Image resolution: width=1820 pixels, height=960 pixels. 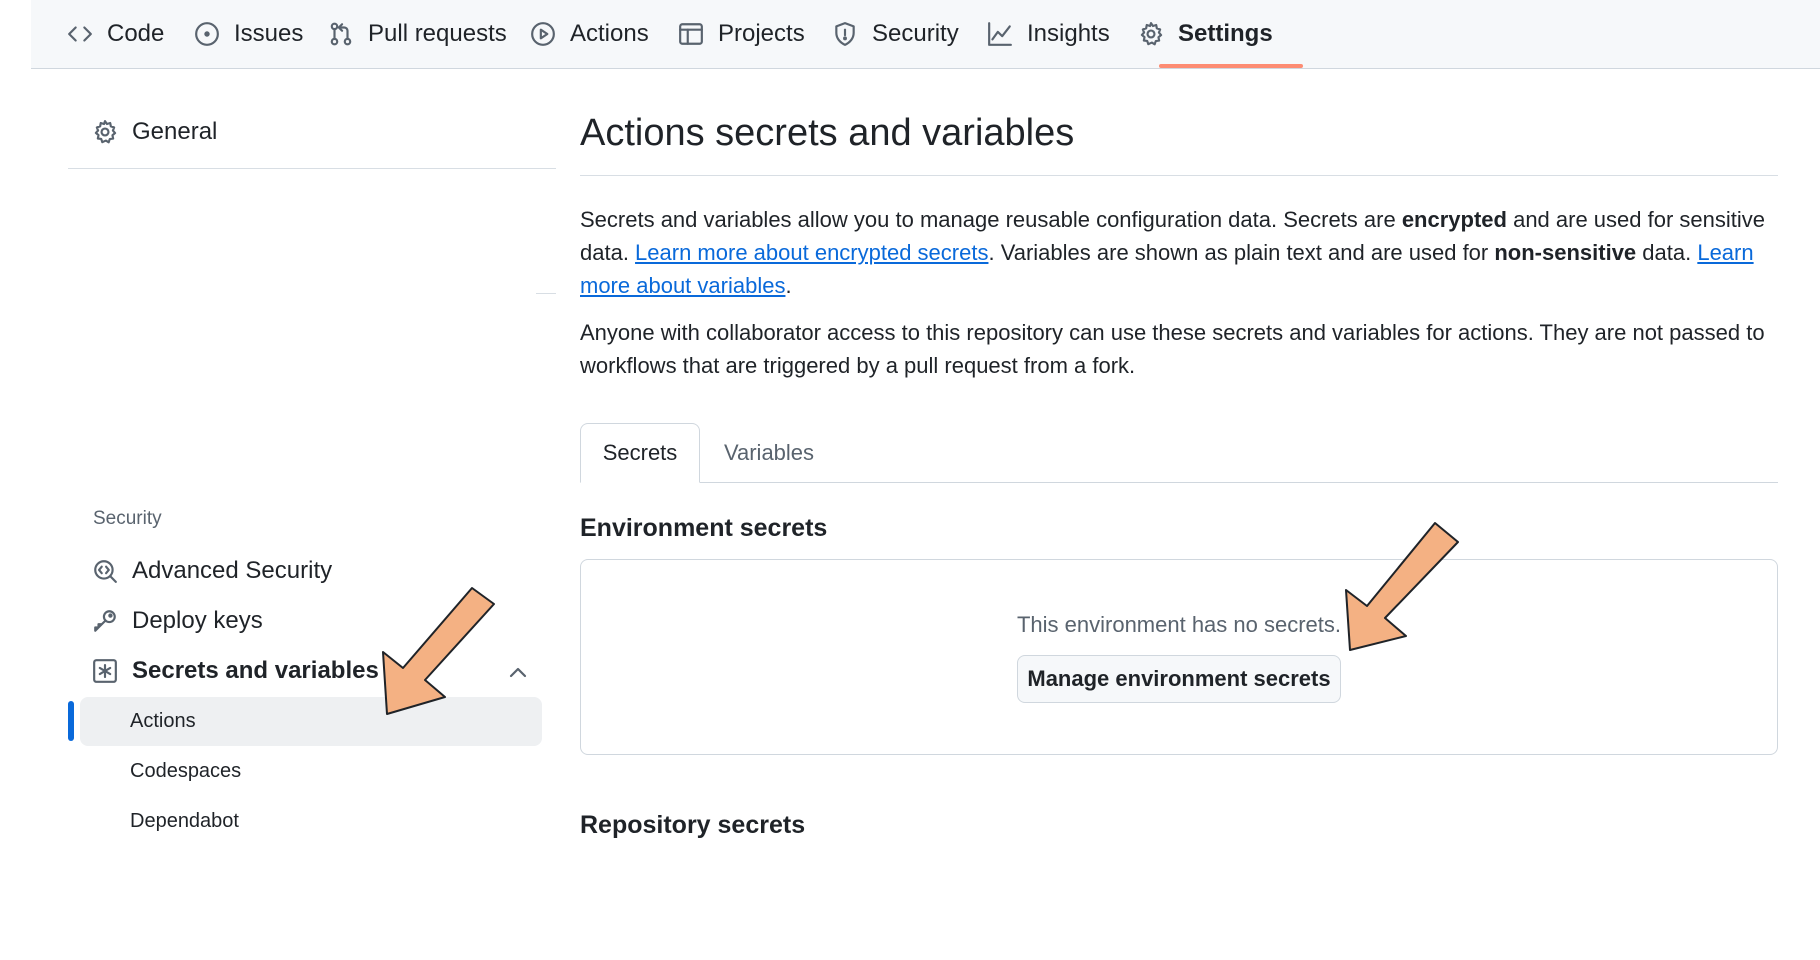 What do you see at coordinates (827, 133) in the screenshot?
I see `page-title: Actions secrets and variables` at bounding box center [827, 133].